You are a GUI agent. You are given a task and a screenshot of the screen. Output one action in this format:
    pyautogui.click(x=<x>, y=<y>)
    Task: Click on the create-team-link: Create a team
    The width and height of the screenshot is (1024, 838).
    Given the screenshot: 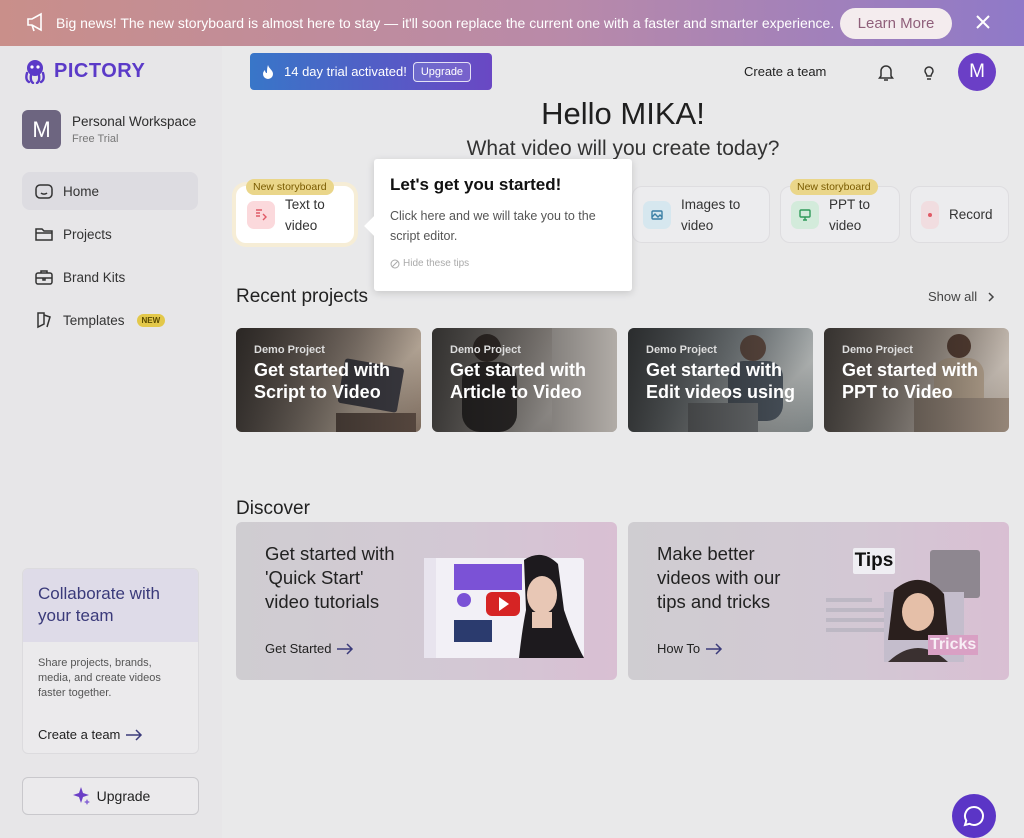 What is the action you would take?
    pyautogui.click(x=90, y=734)
    